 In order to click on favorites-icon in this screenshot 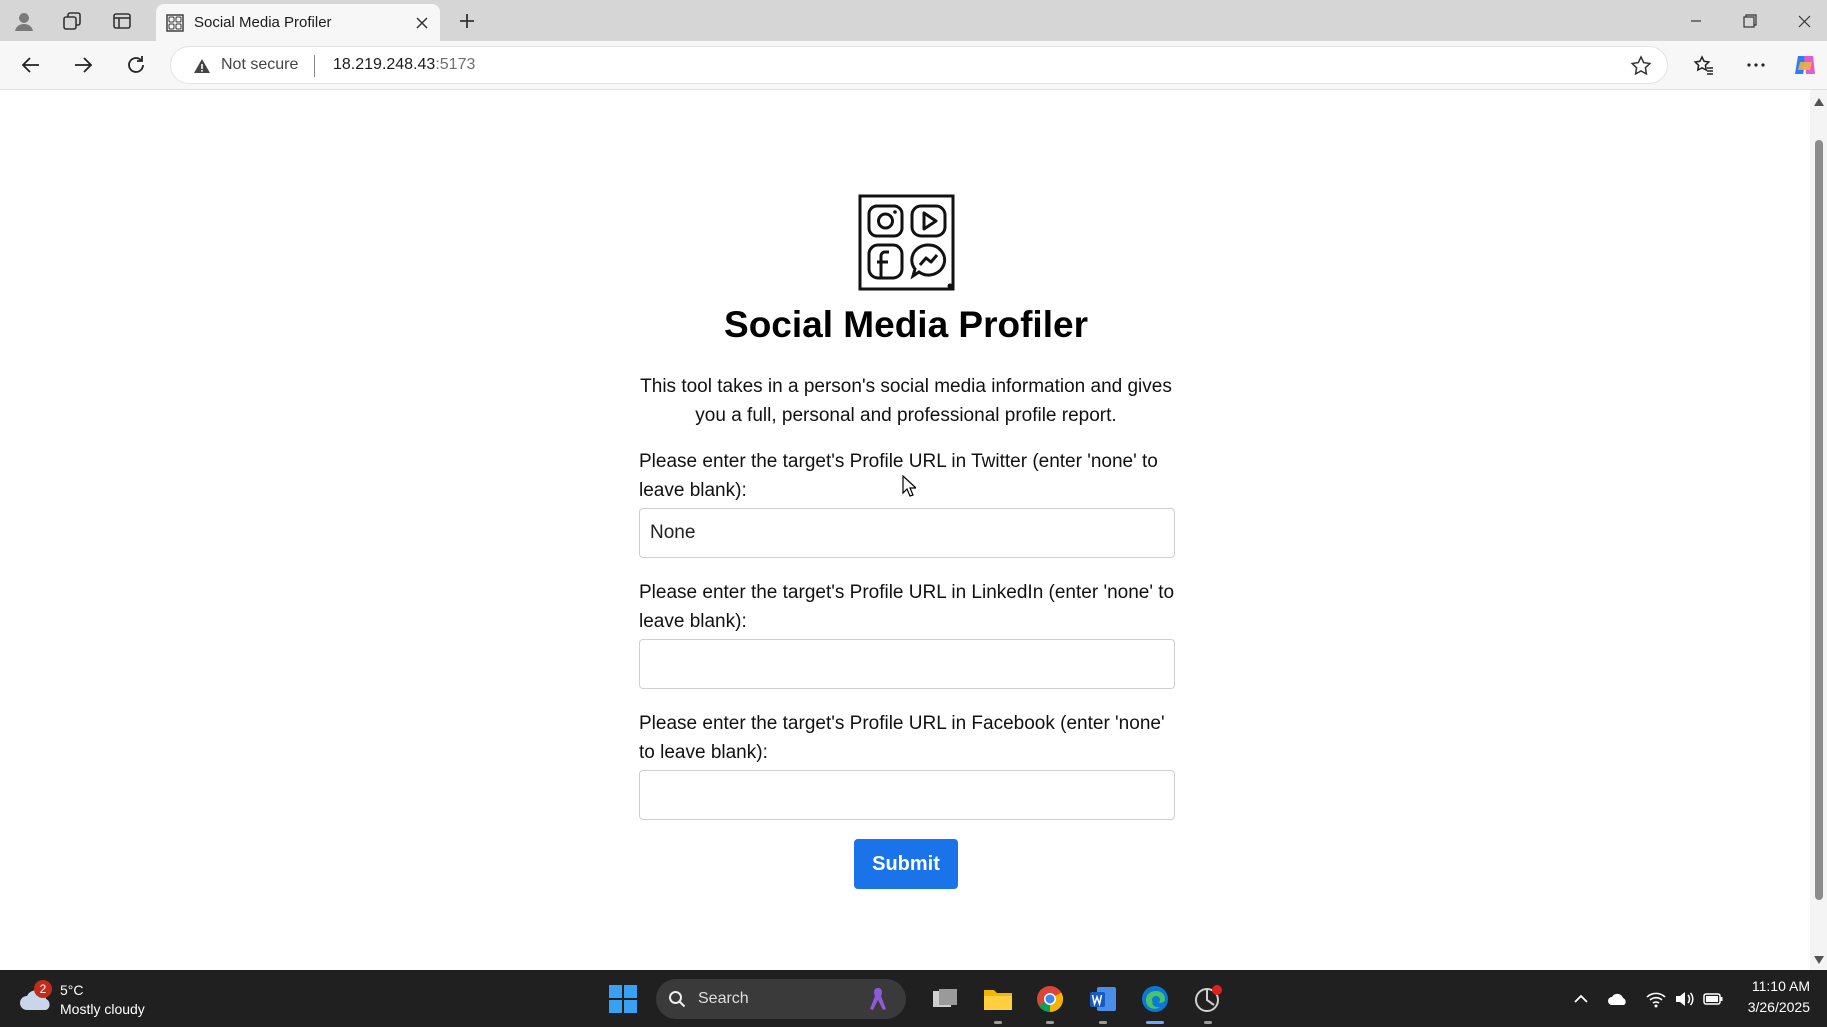, I will do `click(1704, 65)`.